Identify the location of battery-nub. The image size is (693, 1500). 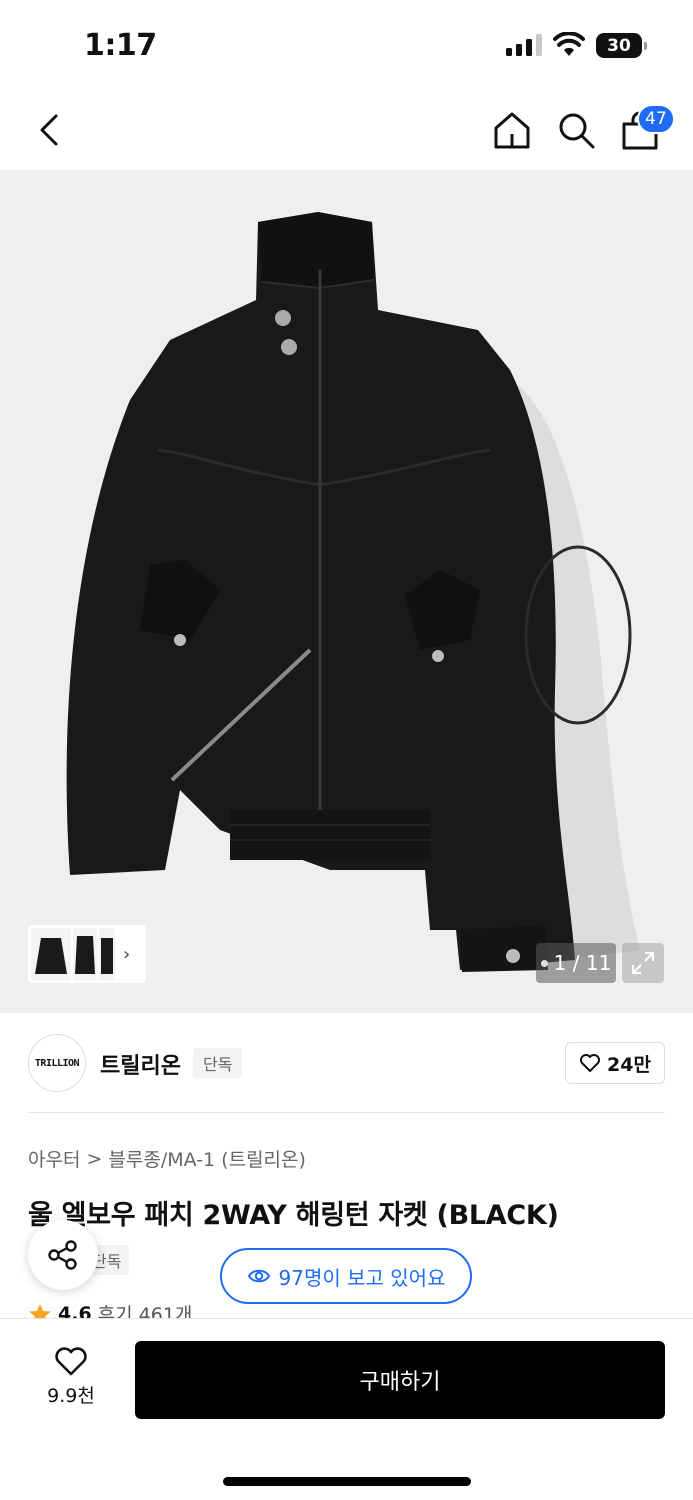
(645, 46).